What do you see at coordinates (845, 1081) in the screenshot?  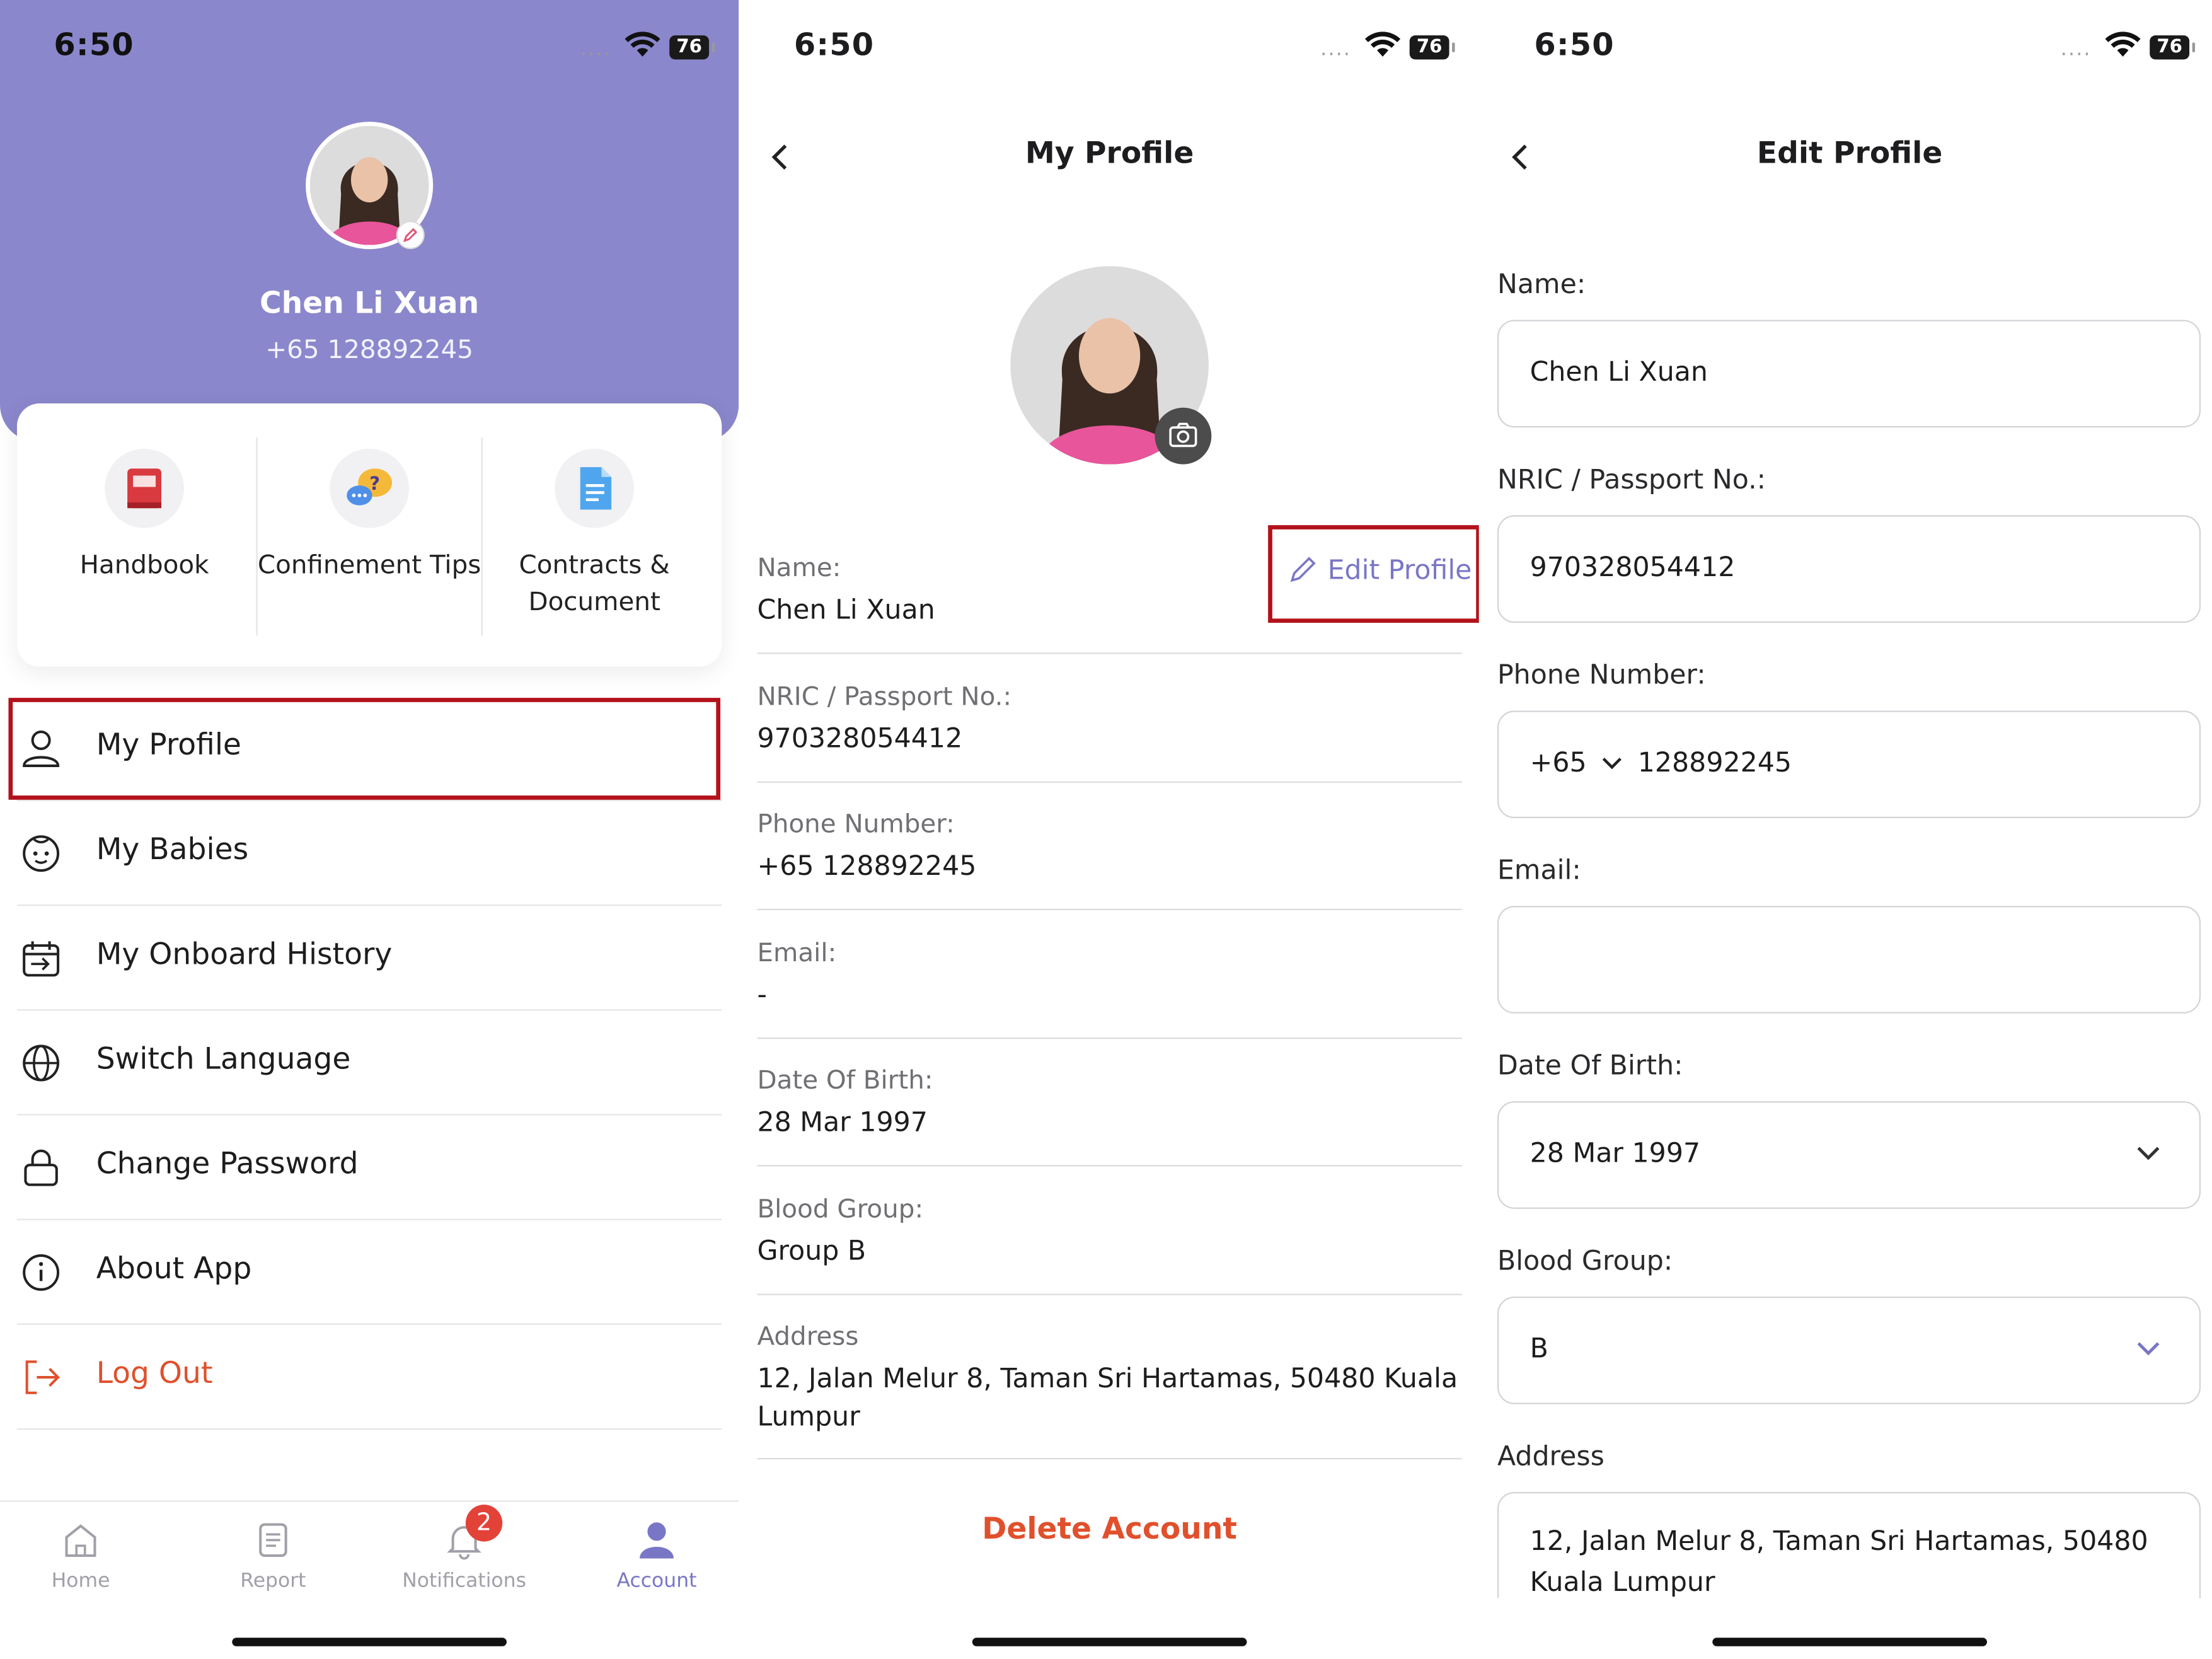 I see `field-label: Date Of Birth:` at bounding box center [845, 1081].